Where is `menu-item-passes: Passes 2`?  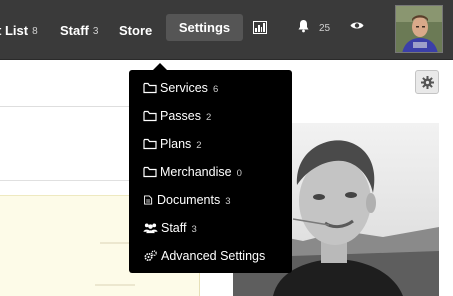 menu-item-passes: Passes 2 is located at coordinates (210, 116).